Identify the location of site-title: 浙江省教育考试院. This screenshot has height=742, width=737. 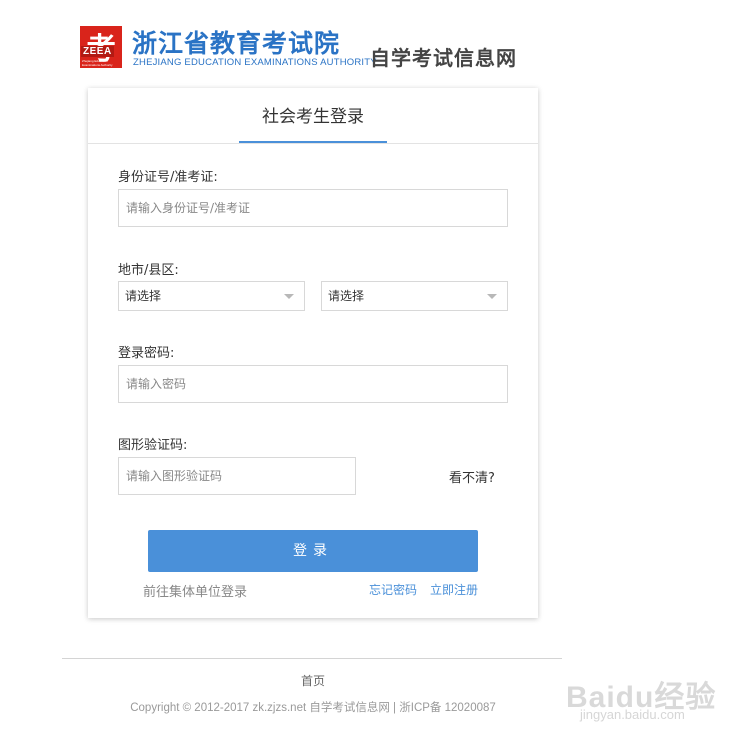
(236, 43).